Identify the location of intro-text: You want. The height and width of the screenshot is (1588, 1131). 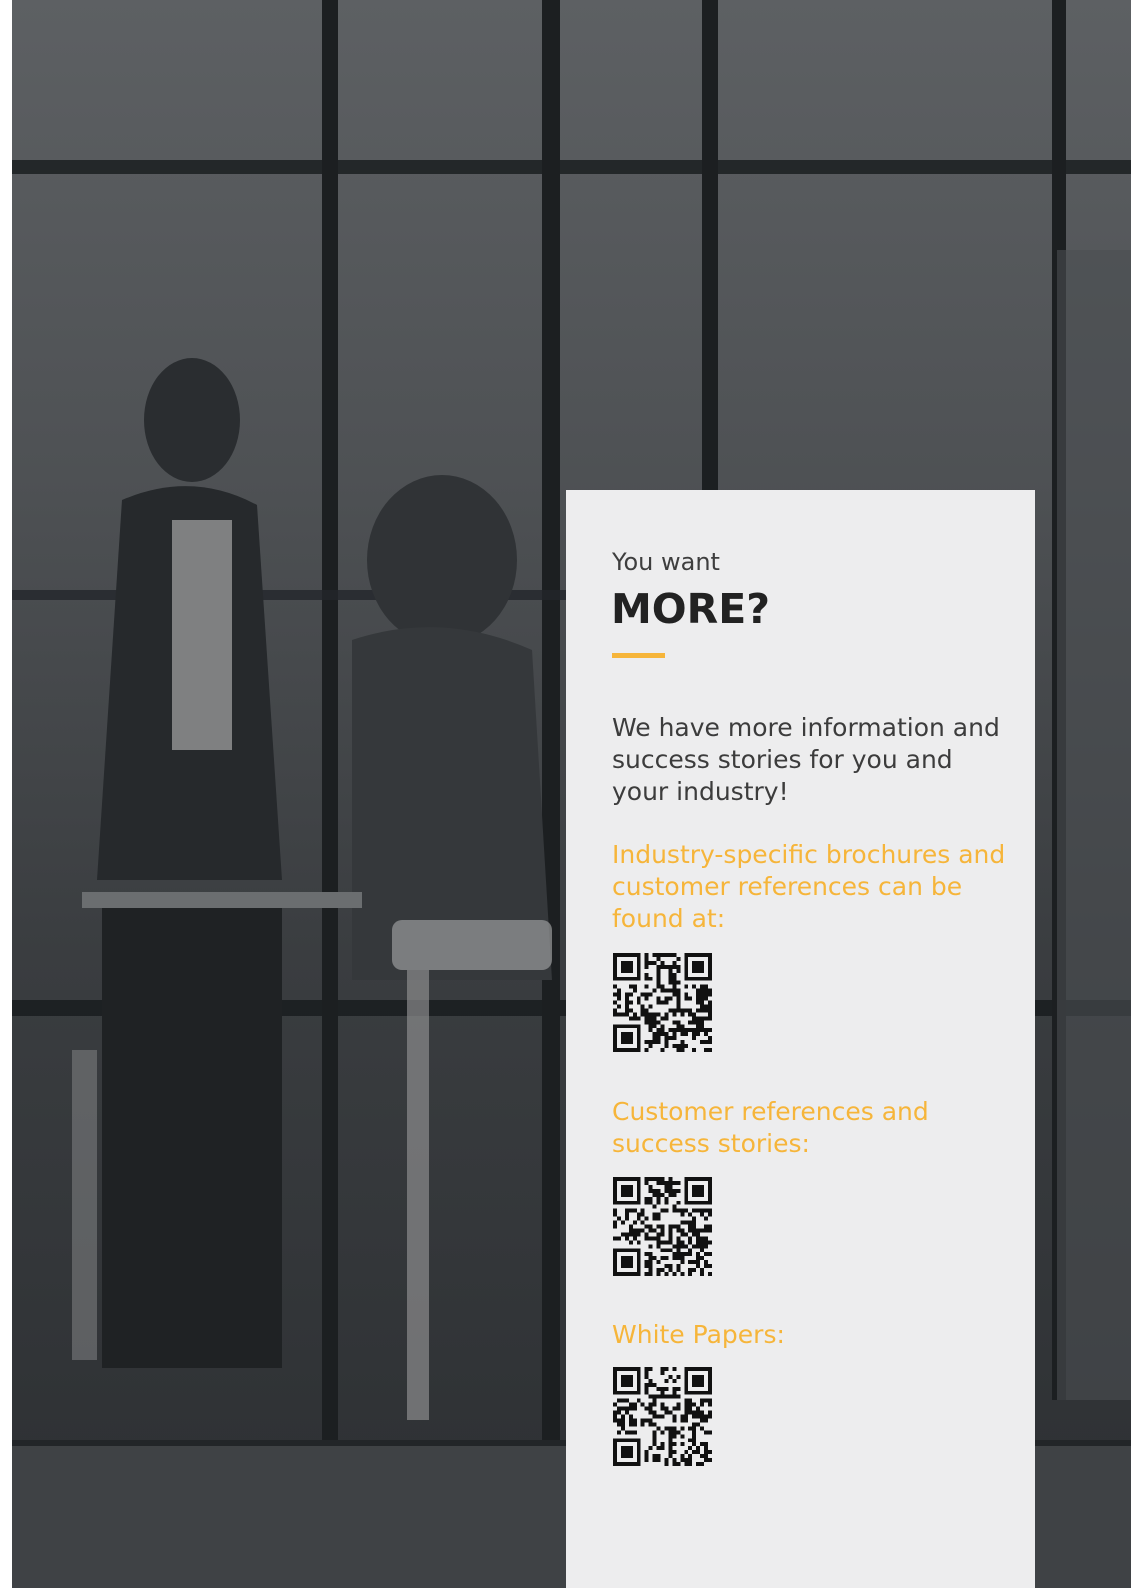
(666, 562).